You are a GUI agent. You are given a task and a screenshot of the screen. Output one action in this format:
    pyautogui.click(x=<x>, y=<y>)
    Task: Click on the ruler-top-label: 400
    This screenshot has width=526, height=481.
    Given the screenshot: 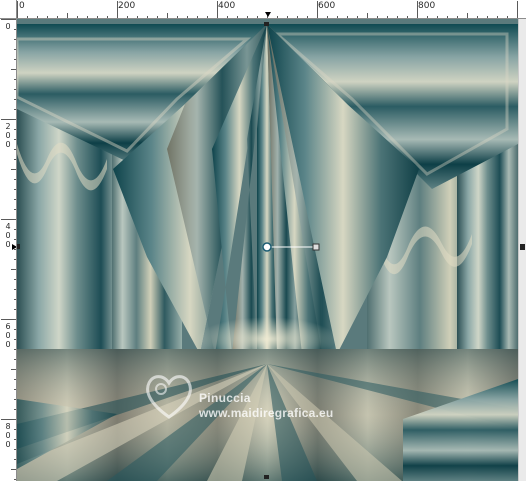 What is the action you would take?
    pyautogui.click(x=227, y=6)
    